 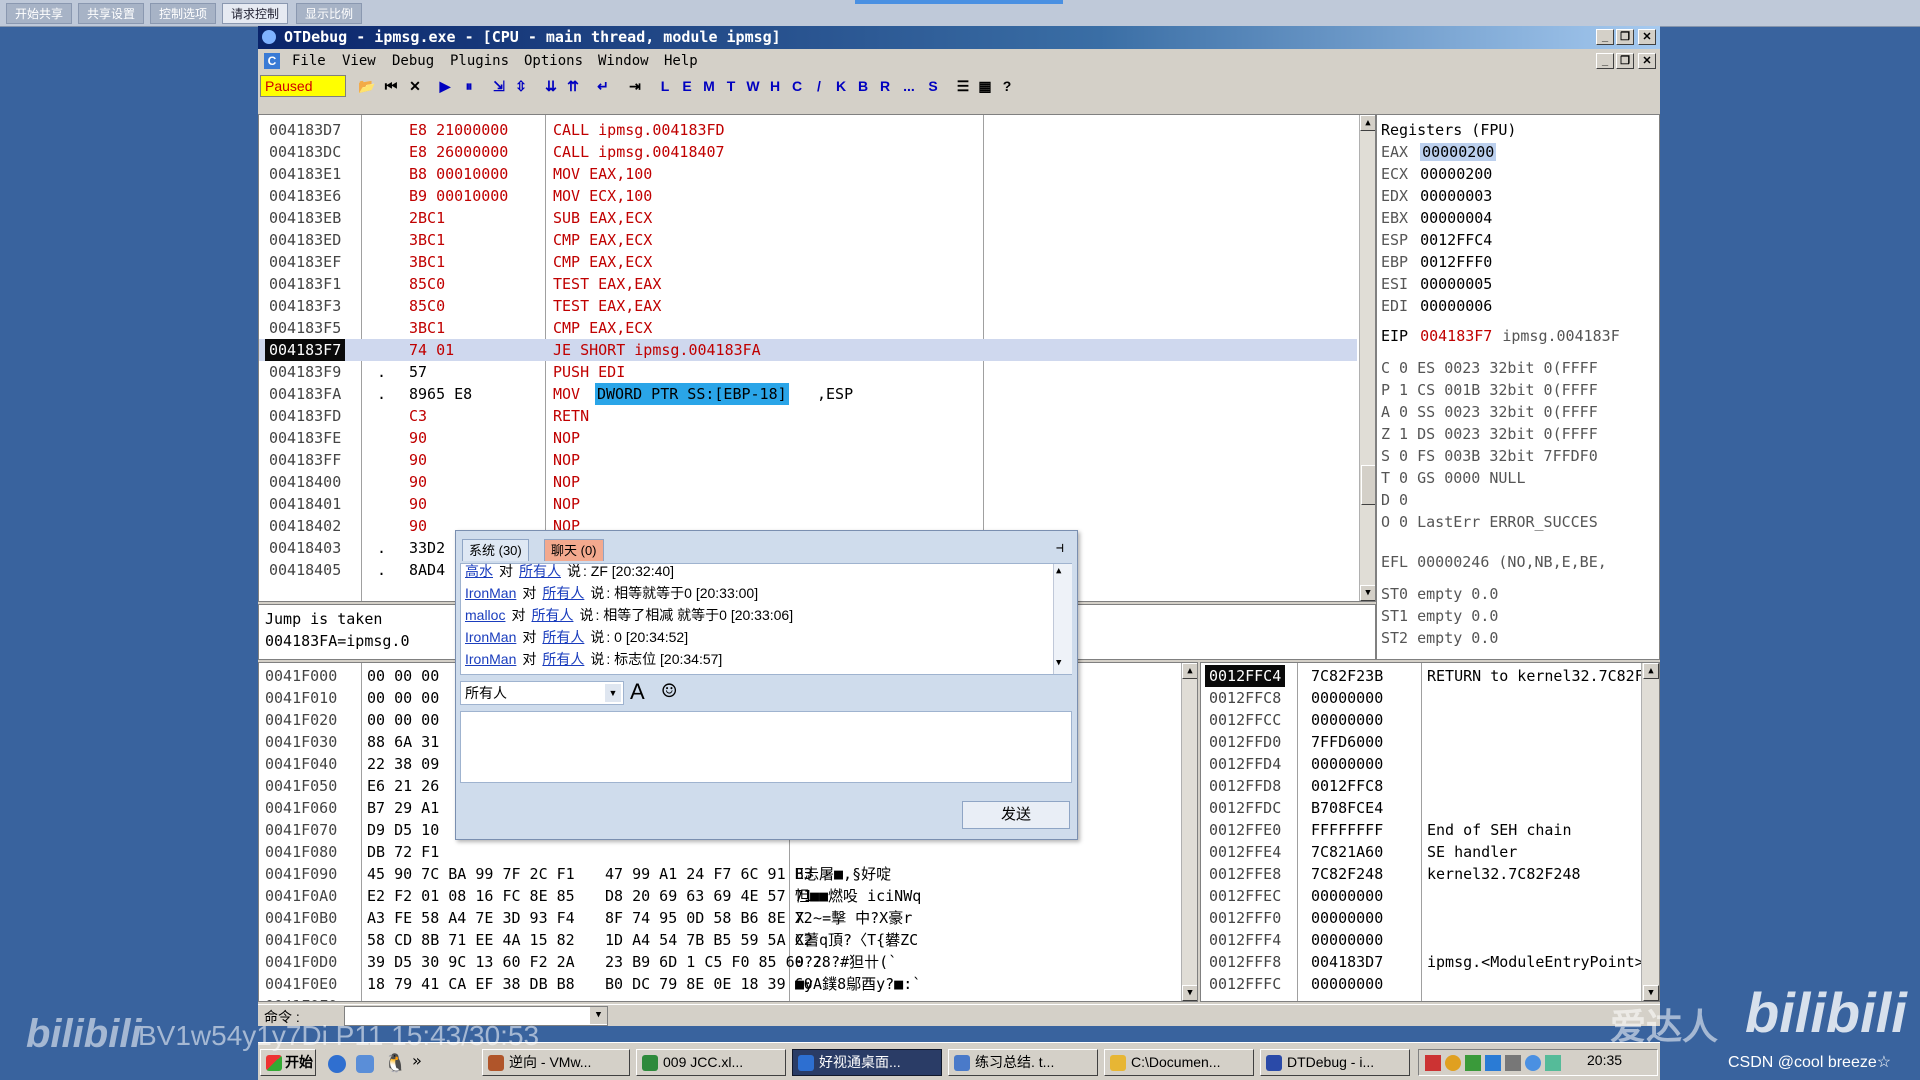 What do you see at coordinates (1367, 358) in the screenshot?
I see `disasm-scrollbar: ▲ ▼` at bounding box center [1367, 358].